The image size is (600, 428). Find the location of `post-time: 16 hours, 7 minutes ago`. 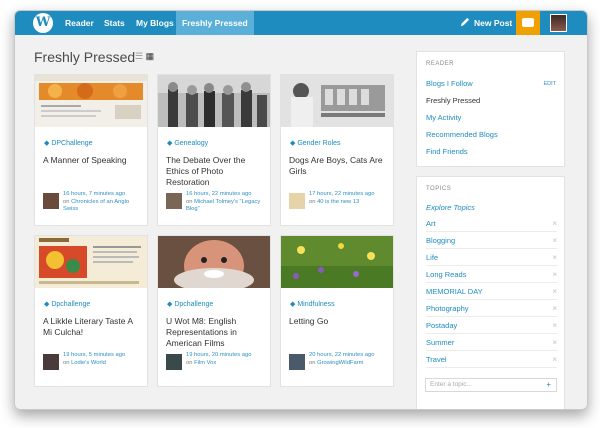

post-time: 16 hours, 7 minutes ago is located at coordinates (104, 195).